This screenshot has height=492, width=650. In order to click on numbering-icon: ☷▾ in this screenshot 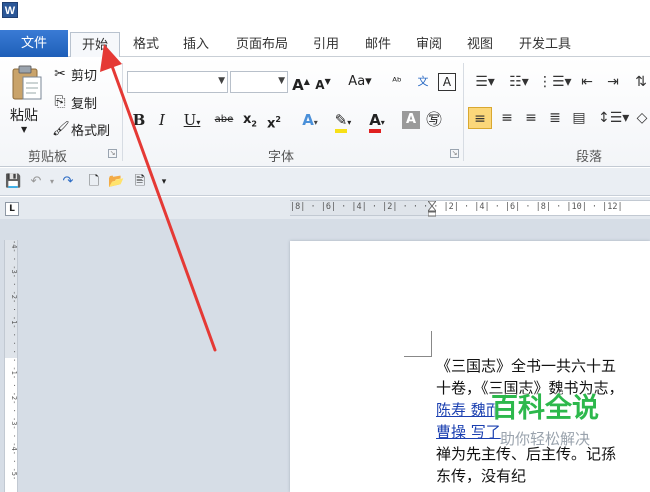, I will do `click(519, 82)`.